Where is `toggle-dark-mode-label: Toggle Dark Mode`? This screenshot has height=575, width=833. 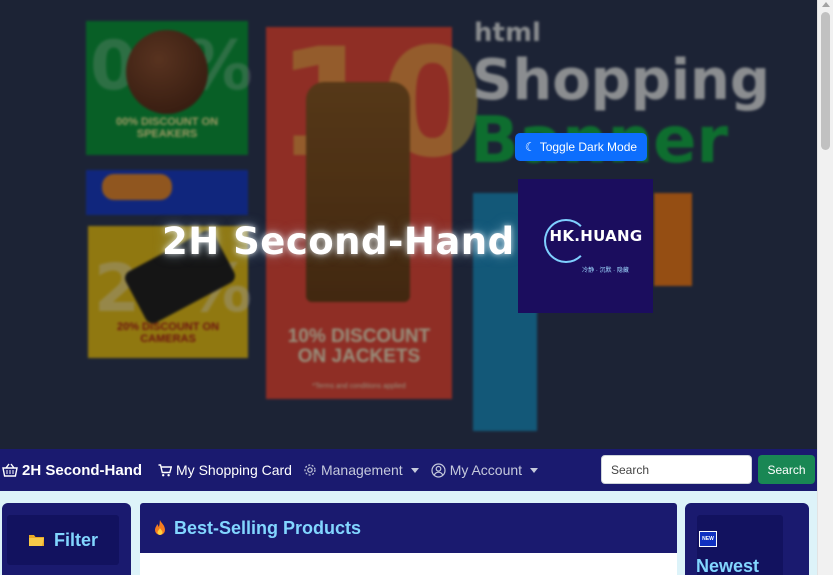
toggle-dark-mode-label: Toggle Dark Mode is located at coordinates (588, 147).